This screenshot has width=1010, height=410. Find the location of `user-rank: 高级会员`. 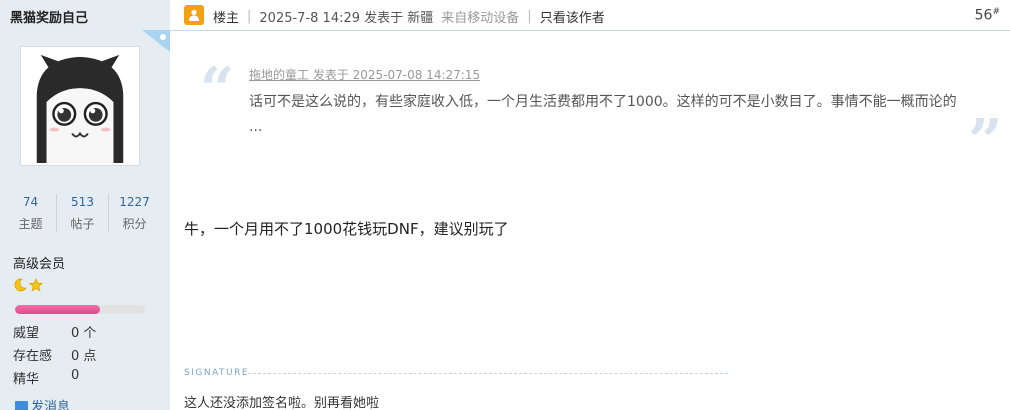

user-rank: 高级会员 is located at coordinates (39, 262).